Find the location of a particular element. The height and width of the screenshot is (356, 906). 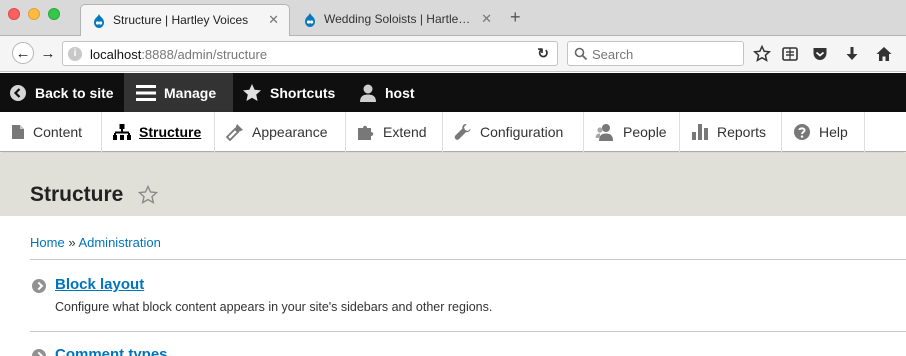

search-input is located at coordinates (665, 54).